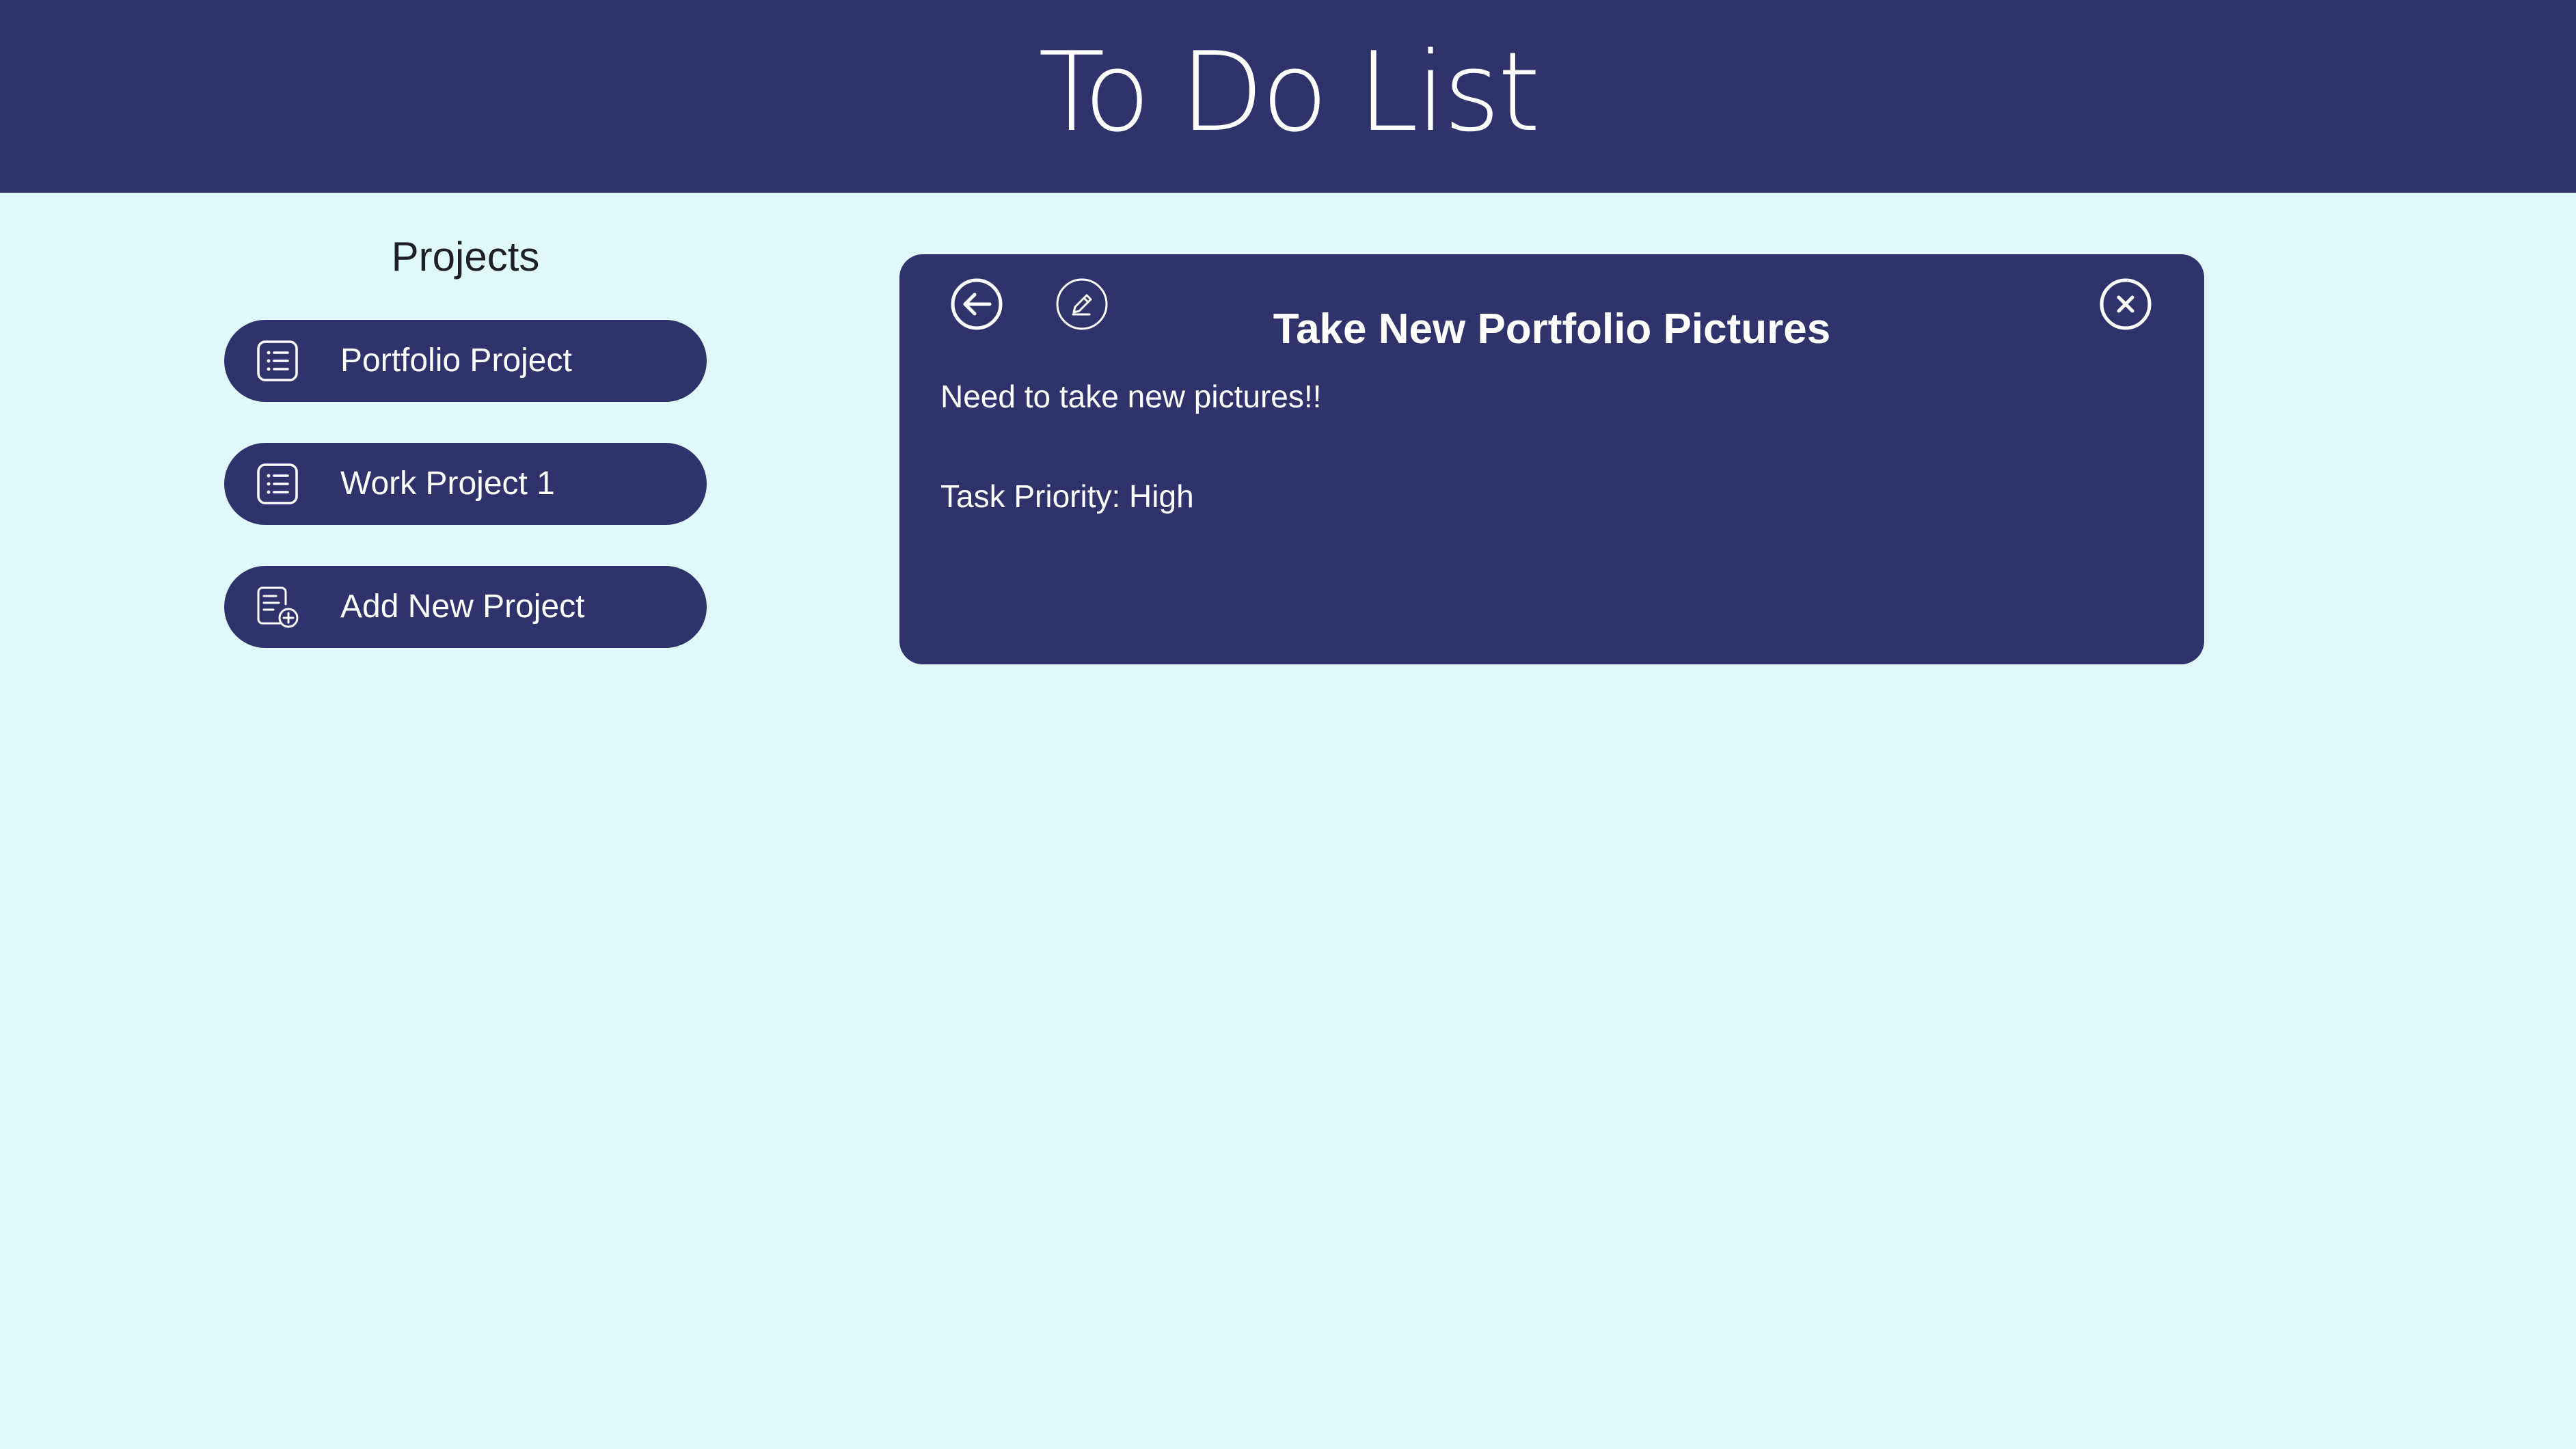  What do you see at coordinates (456, 360) in the screenshot?
I see `project-label: Portfolio Project` at bounding box center [456, 360].